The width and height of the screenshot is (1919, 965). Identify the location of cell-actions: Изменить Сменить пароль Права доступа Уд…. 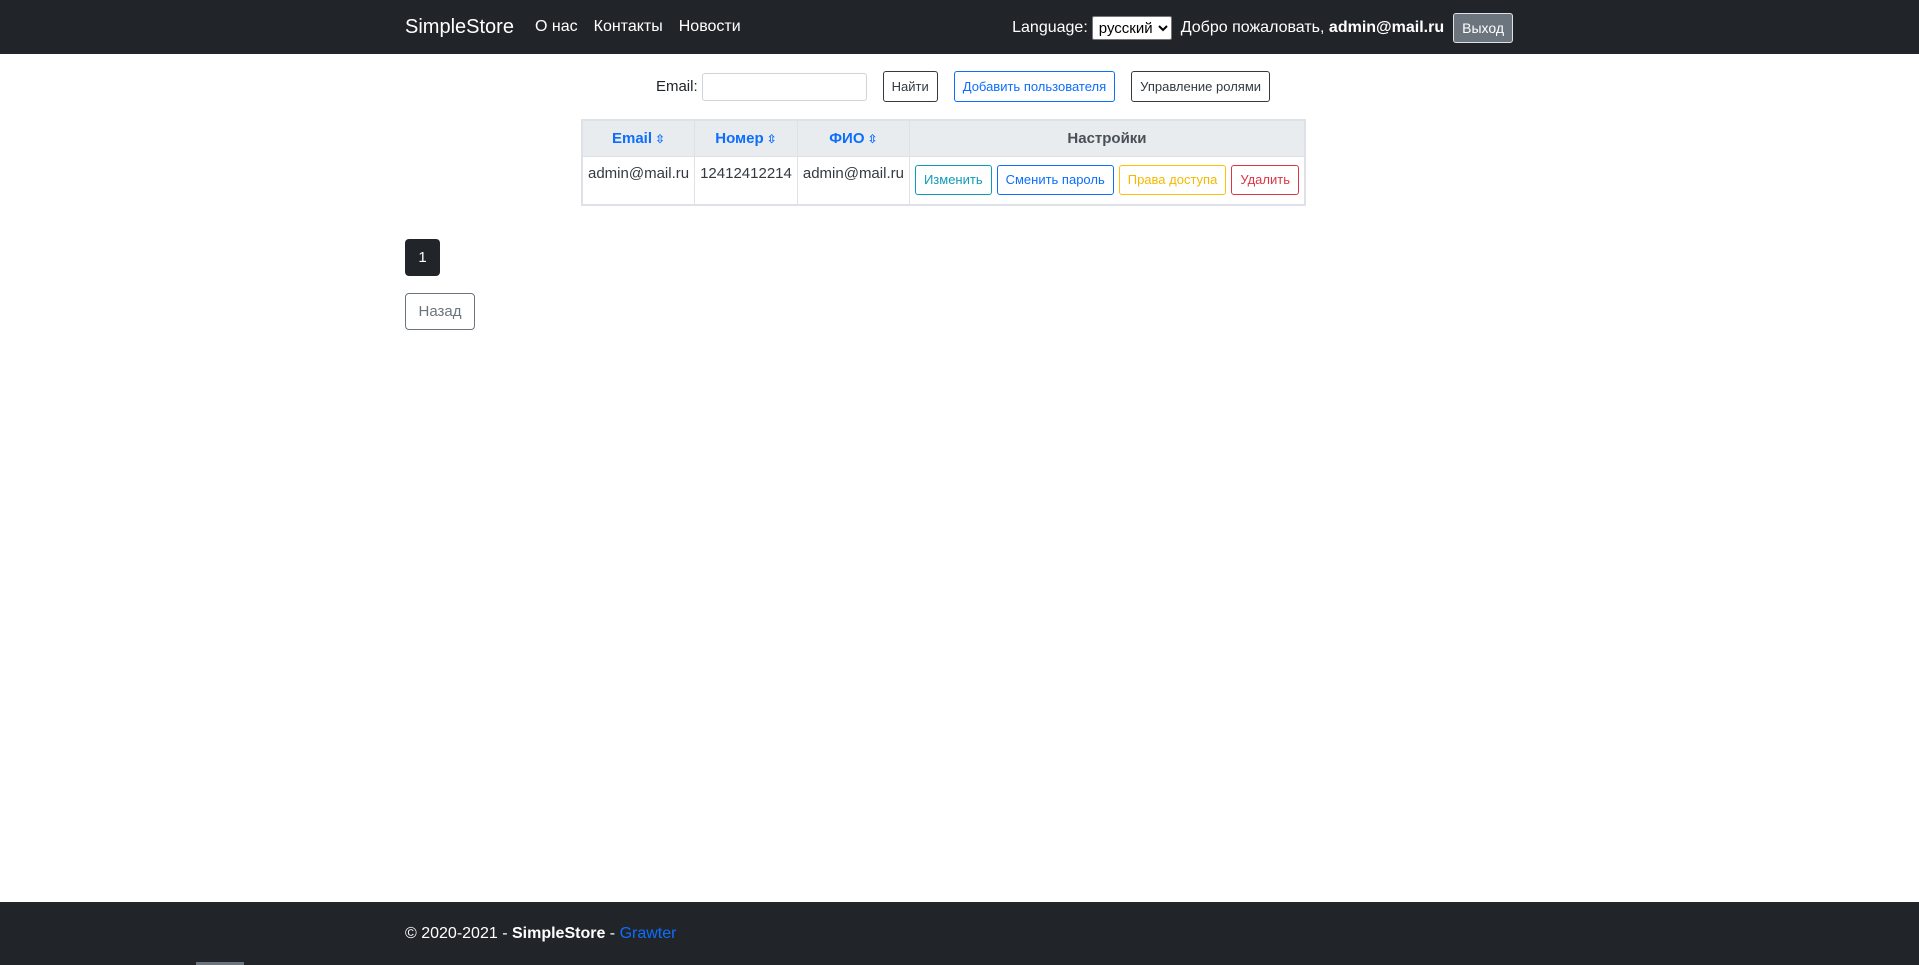
(1107, 180).